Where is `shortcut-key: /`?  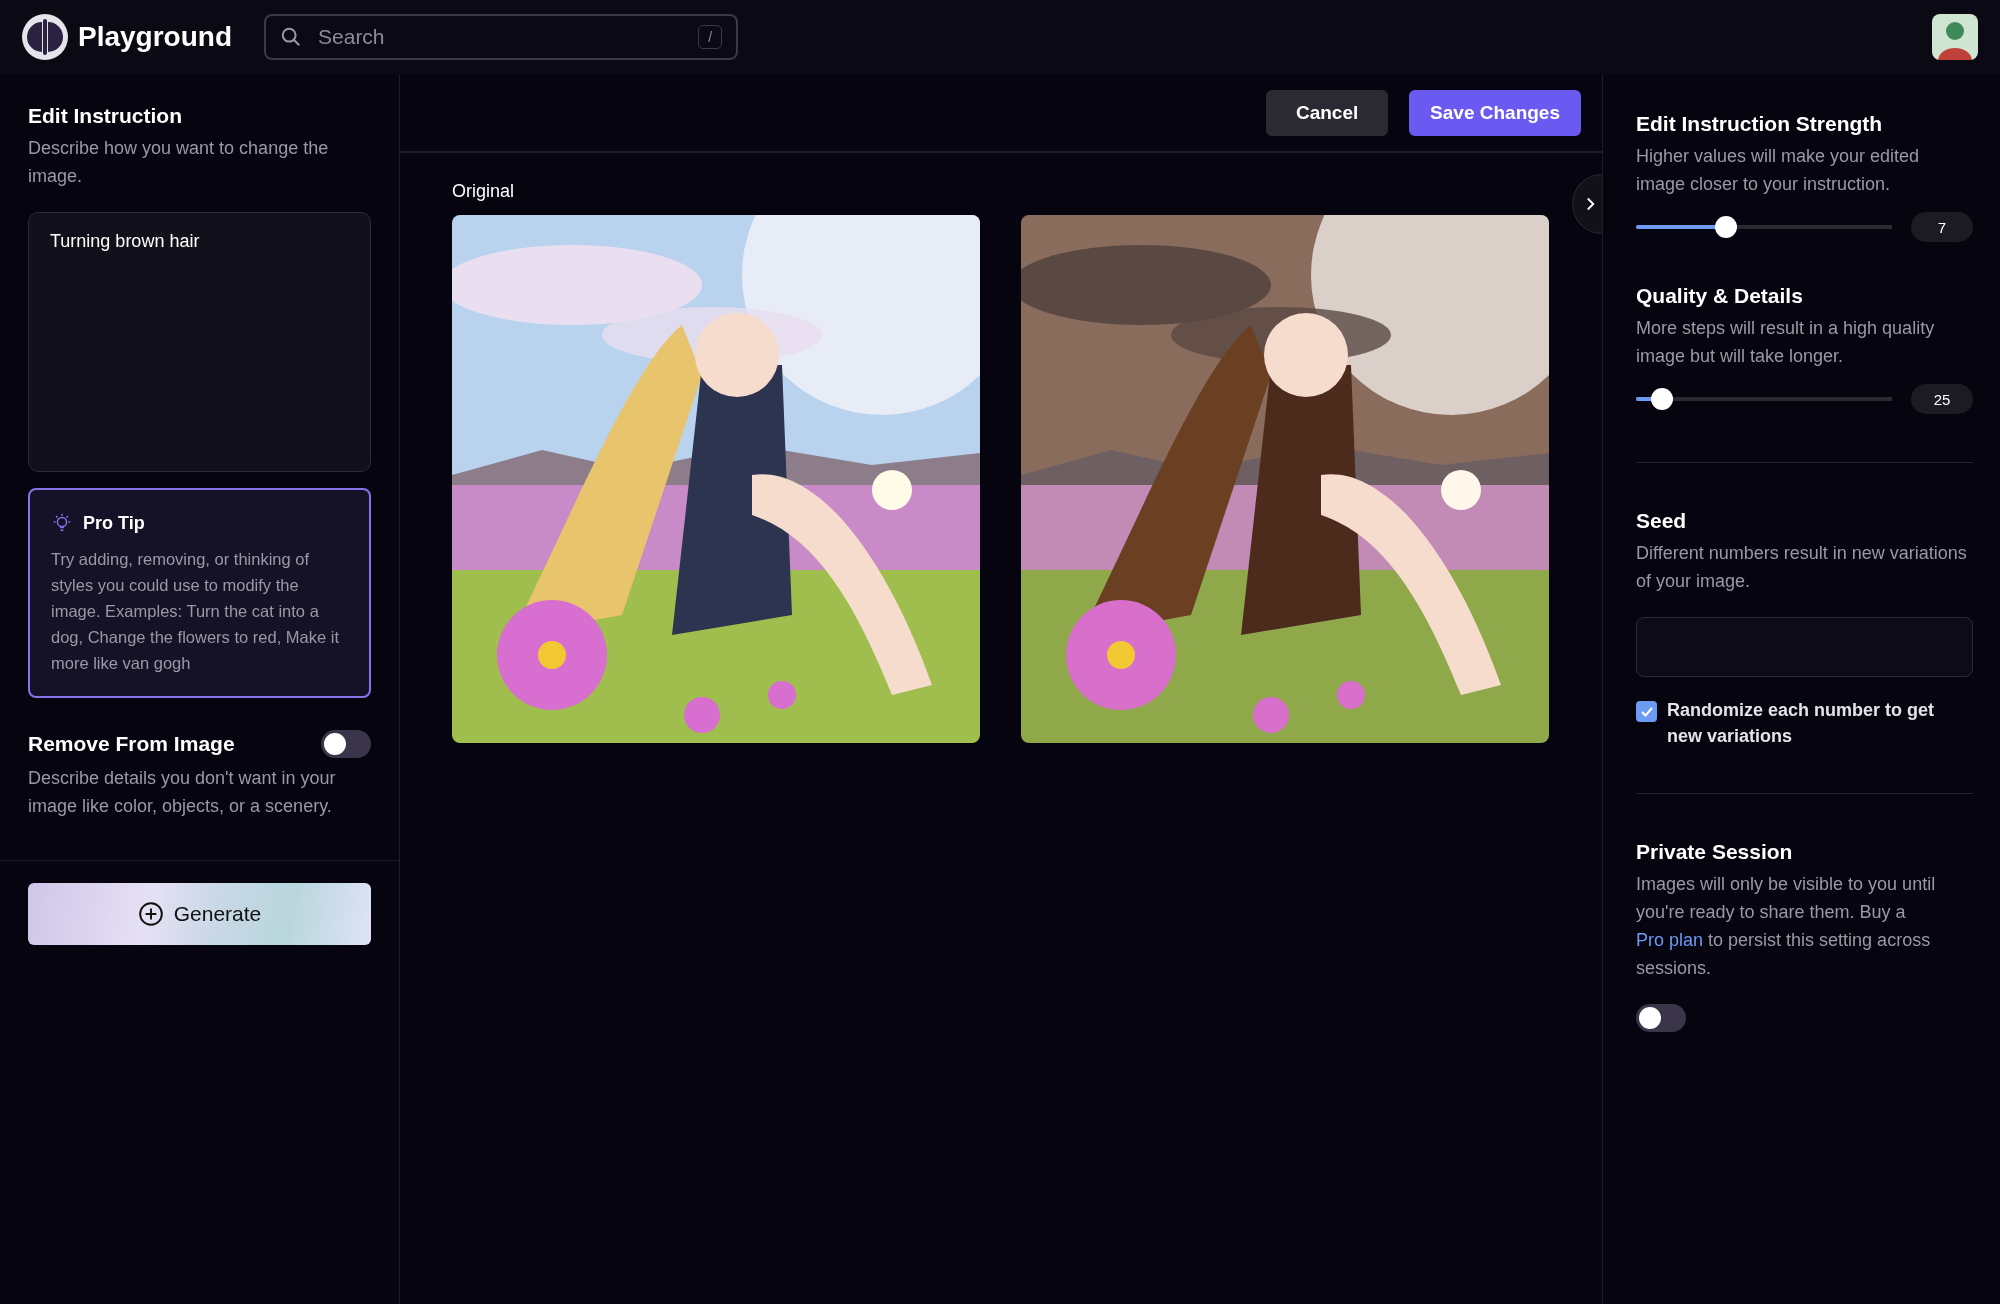 shortcut-key: / is located at coordinates (710, 37).